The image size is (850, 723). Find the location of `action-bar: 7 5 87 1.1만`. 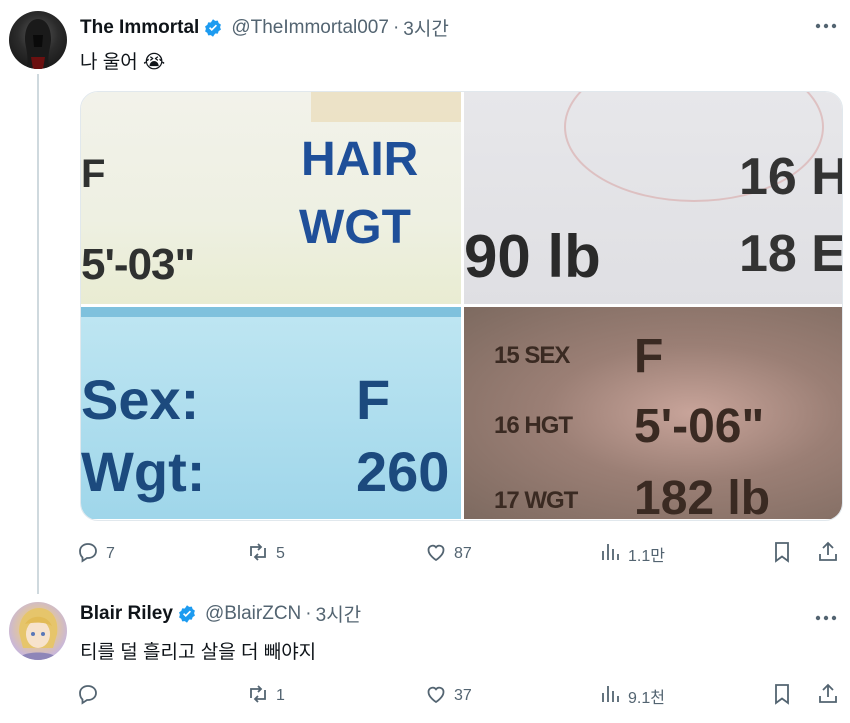

action-bar: 7 5 87 1.1만 is located at coordinates (461, 554).